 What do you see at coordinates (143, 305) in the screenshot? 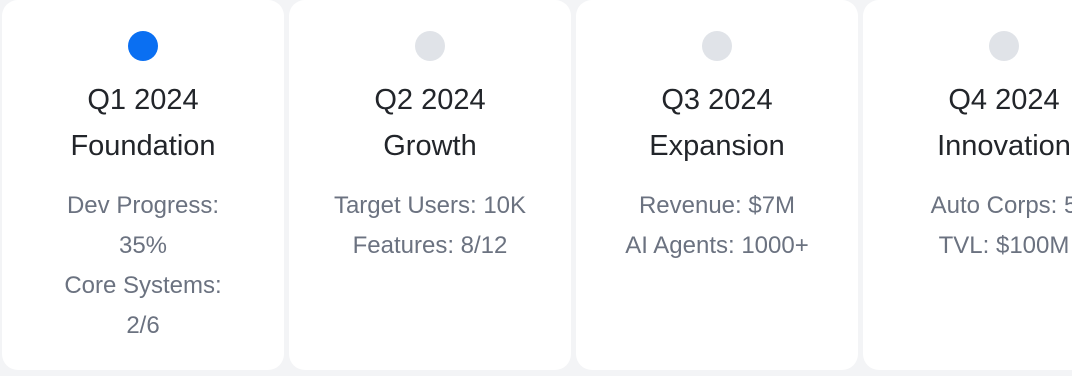
I see `milestone-metric: Core Systems: 2/6` at bounding box center [143, 305].